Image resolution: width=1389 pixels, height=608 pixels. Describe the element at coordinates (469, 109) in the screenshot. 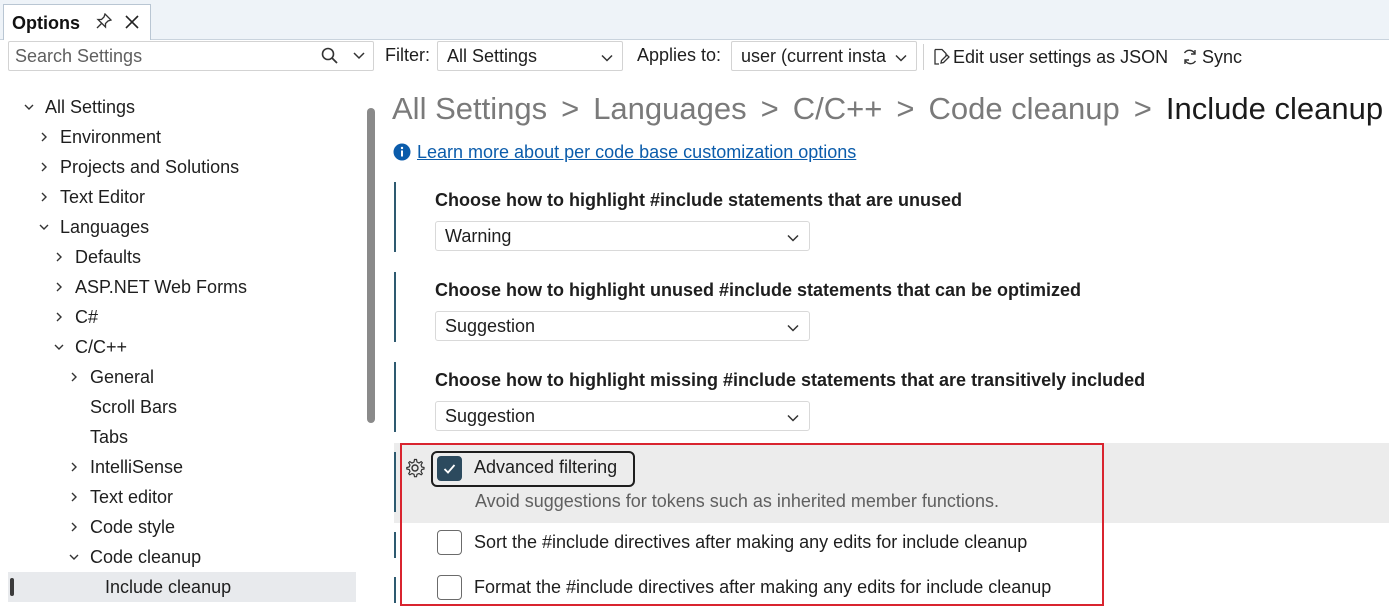

I see `breadcrumb-item: All Settings` at that location.